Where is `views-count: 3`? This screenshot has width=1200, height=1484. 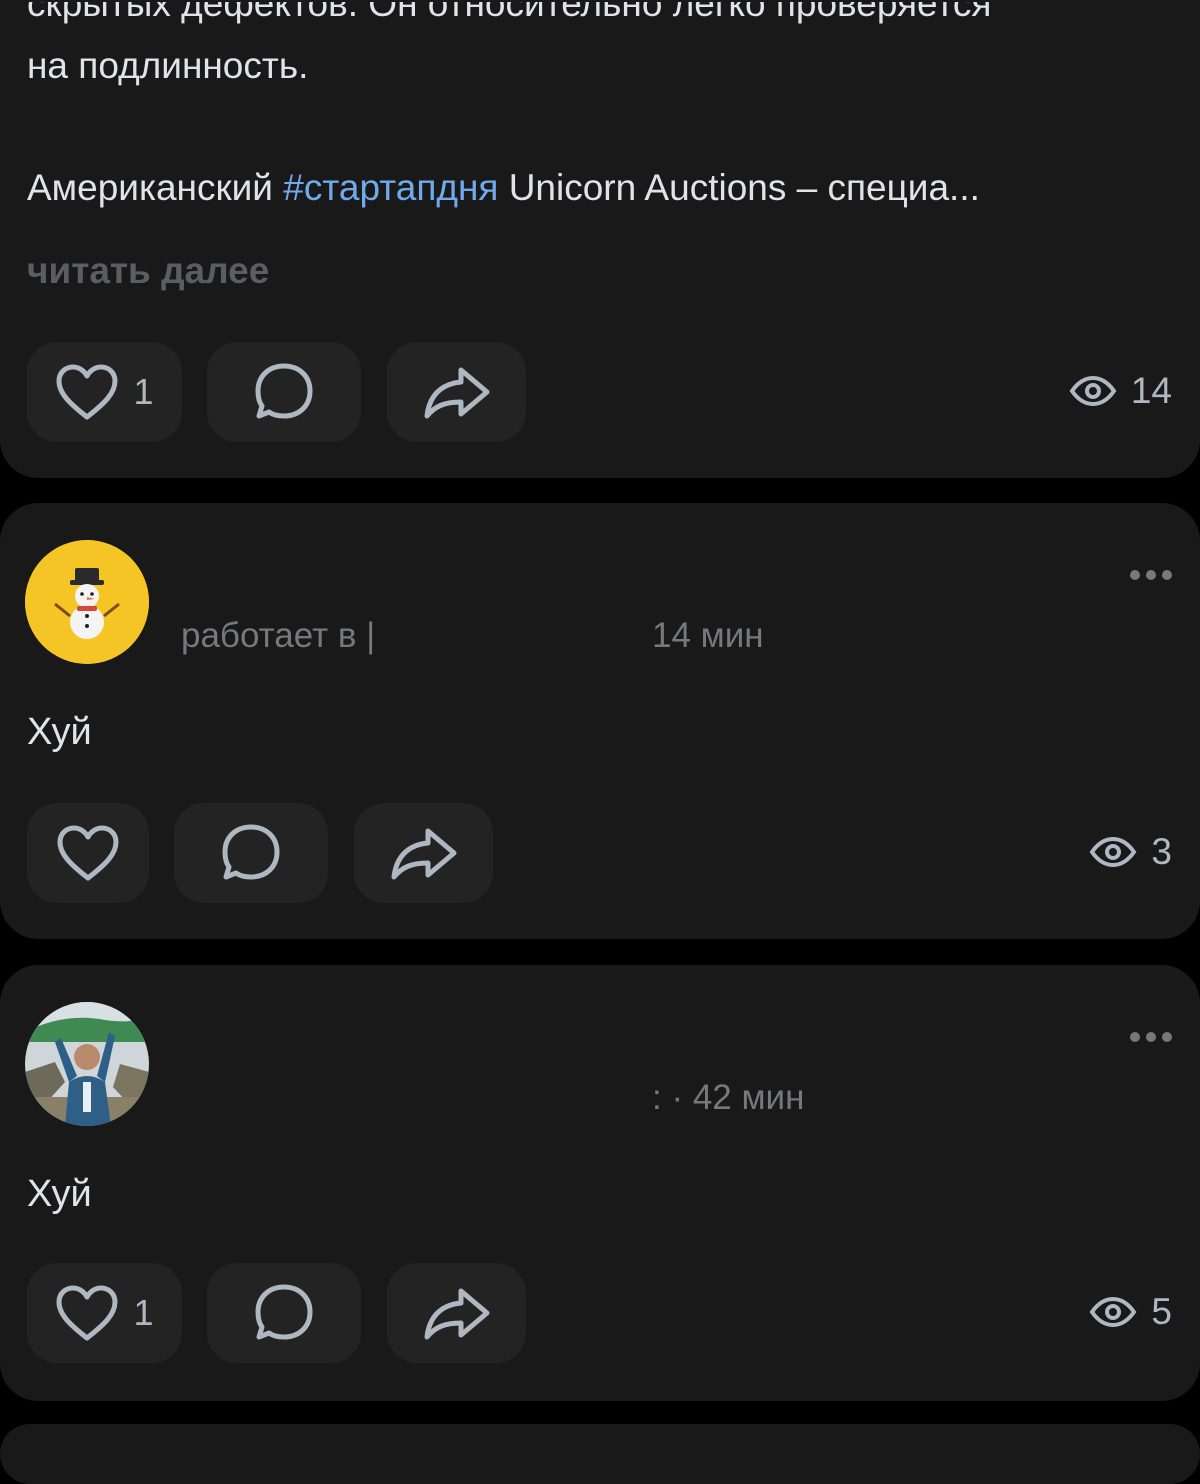
views-count: 3 is located at coordinates (1161, 851).